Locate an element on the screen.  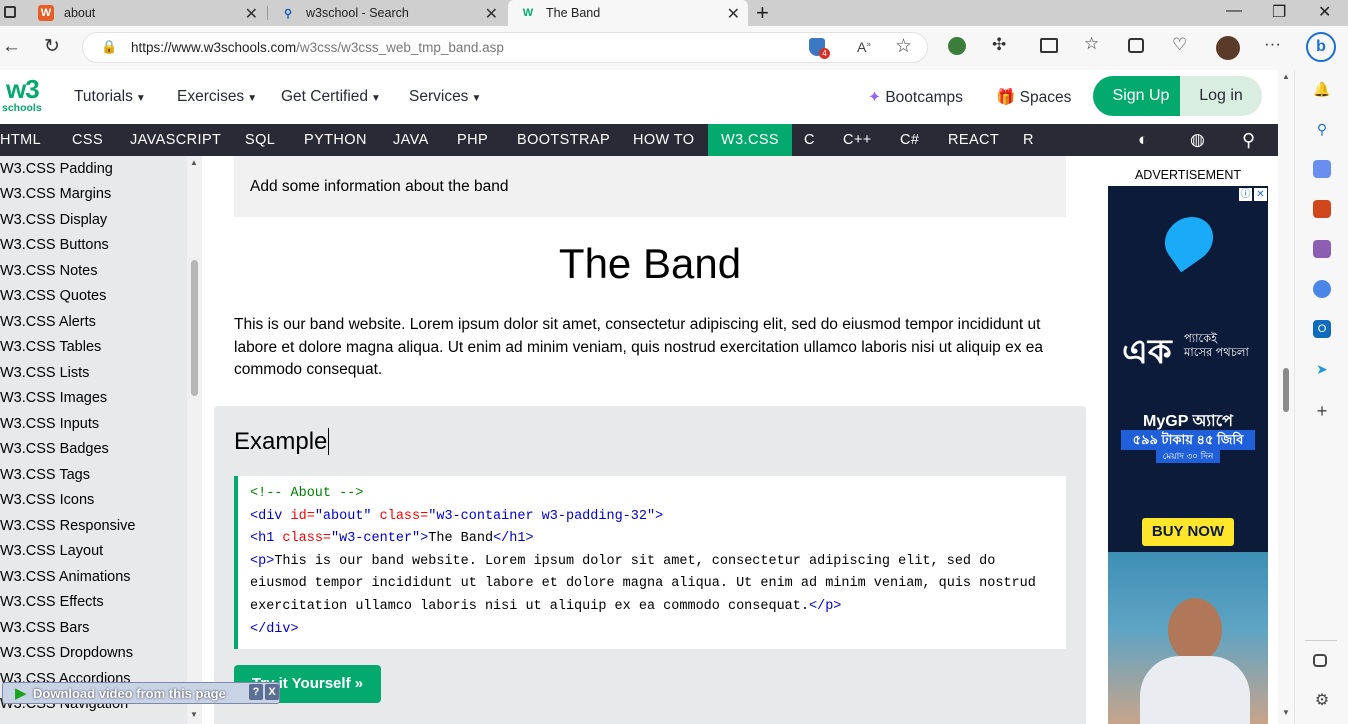
log-in-button: Log in is located at coordinates (1221, 96).